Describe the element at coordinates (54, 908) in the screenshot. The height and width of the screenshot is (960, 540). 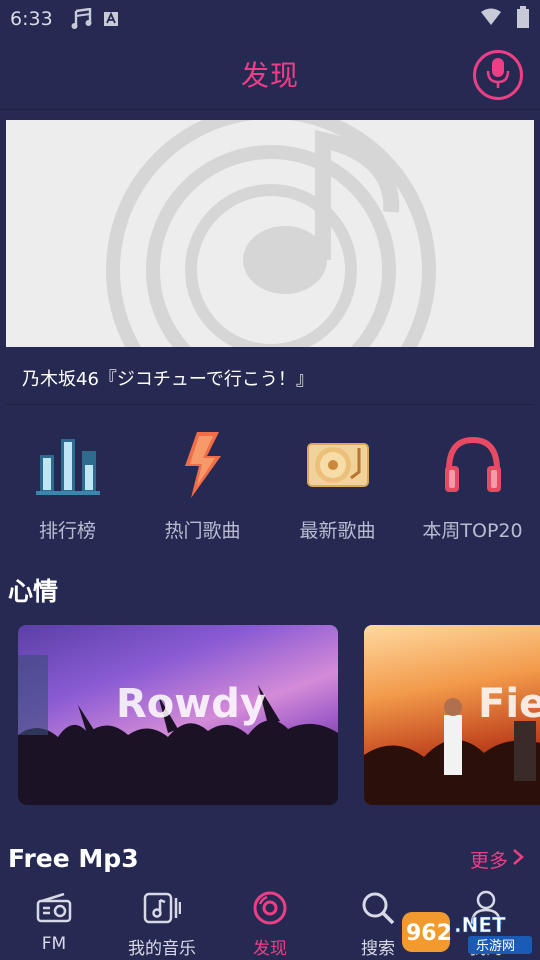
I see `radio-icon` at that location.